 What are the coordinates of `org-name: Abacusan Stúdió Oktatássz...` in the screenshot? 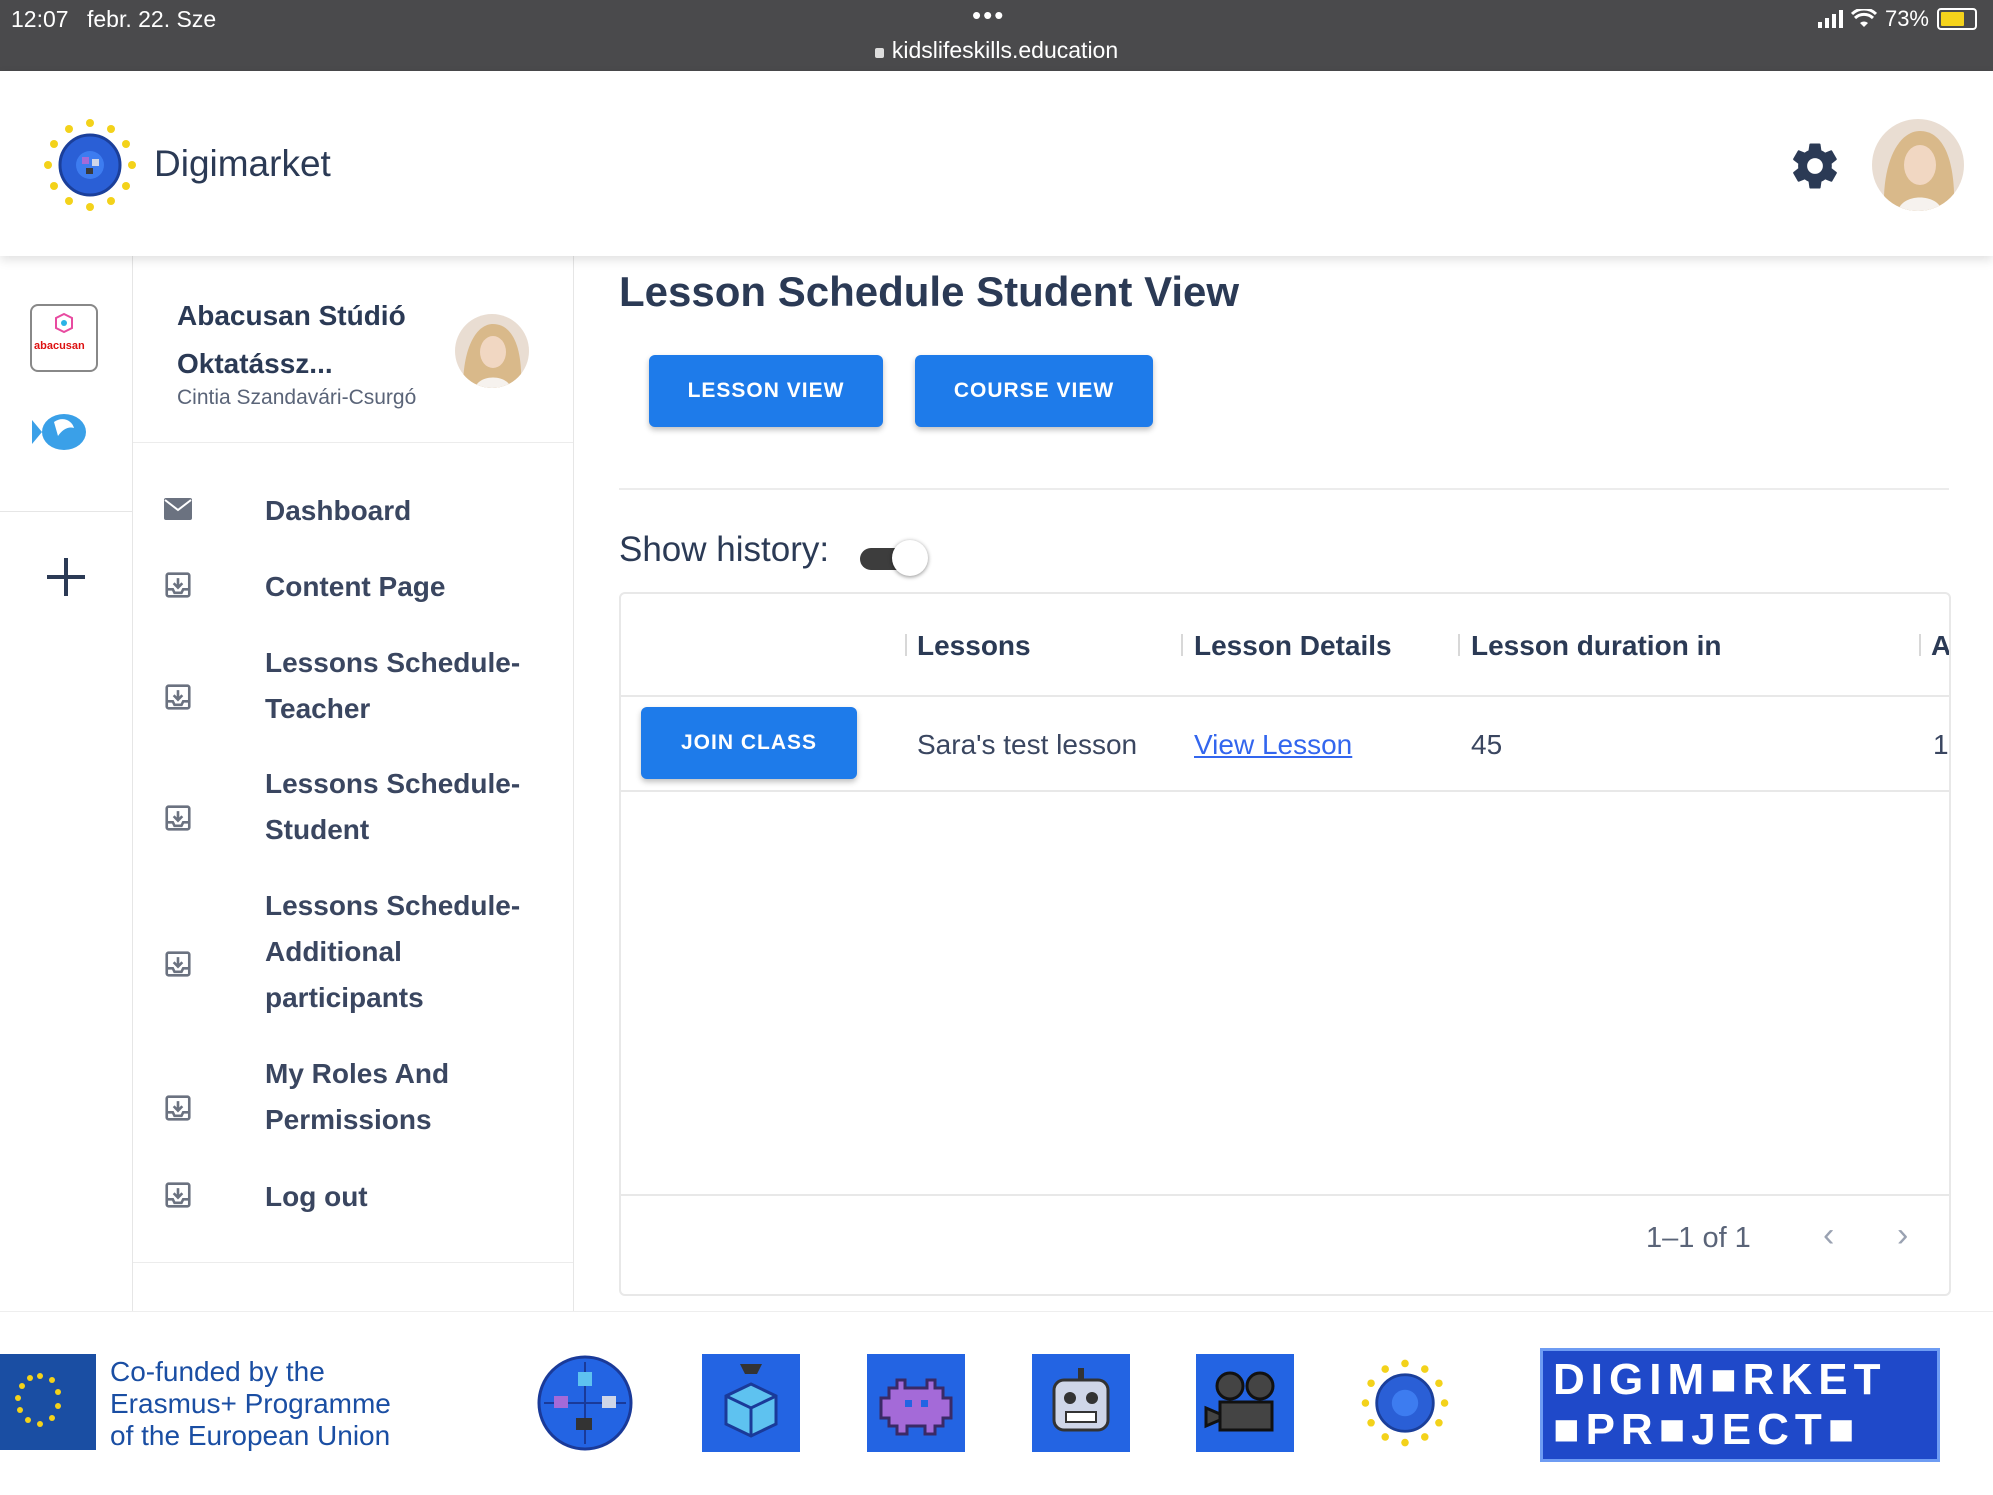 It's located at (291, 339).